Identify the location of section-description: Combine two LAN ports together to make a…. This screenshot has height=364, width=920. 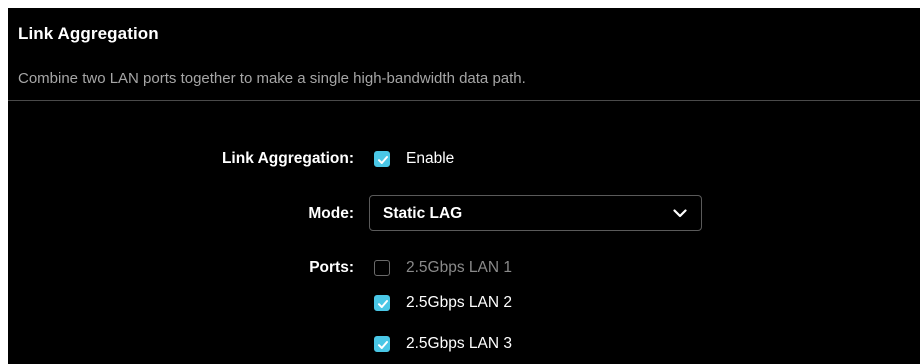
(272, 78).